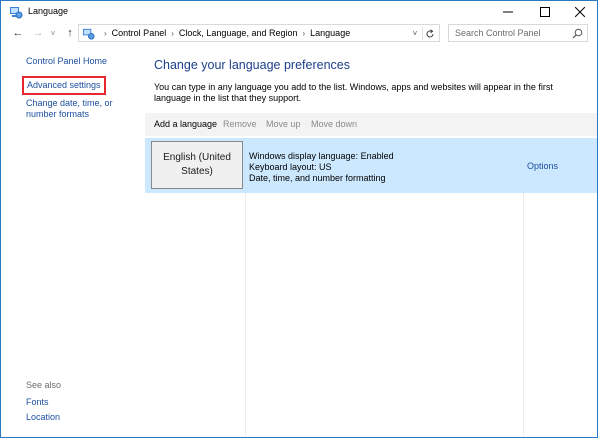 Image resolution: width=600 pixels, height=440 pixels. I want to click on refresh-button, so click(429, 33).